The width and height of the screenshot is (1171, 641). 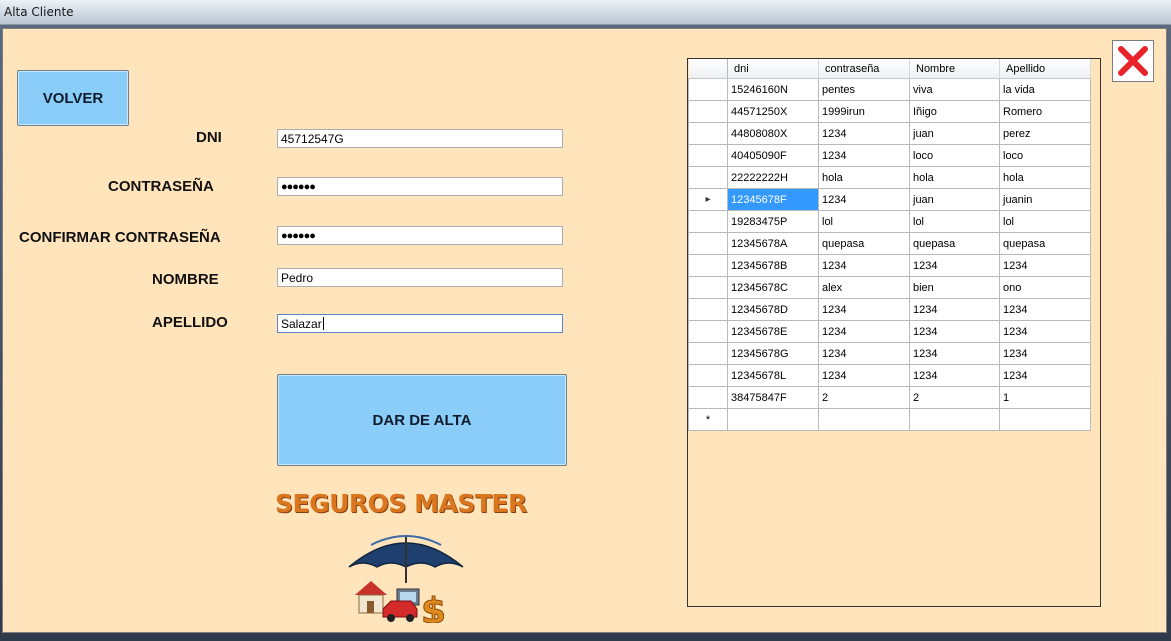 I want to click on table-cell: 19283475P, so click(x=773, y=221).